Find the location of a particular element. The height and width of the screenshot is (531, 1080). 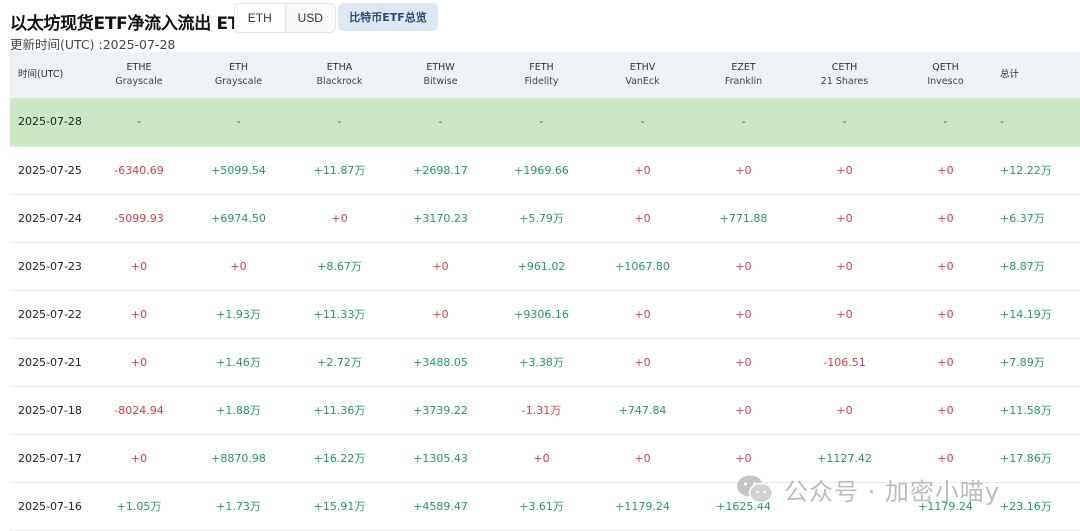

fund-column-header: ETHA Blackrock is located at coordinates (339, 75).